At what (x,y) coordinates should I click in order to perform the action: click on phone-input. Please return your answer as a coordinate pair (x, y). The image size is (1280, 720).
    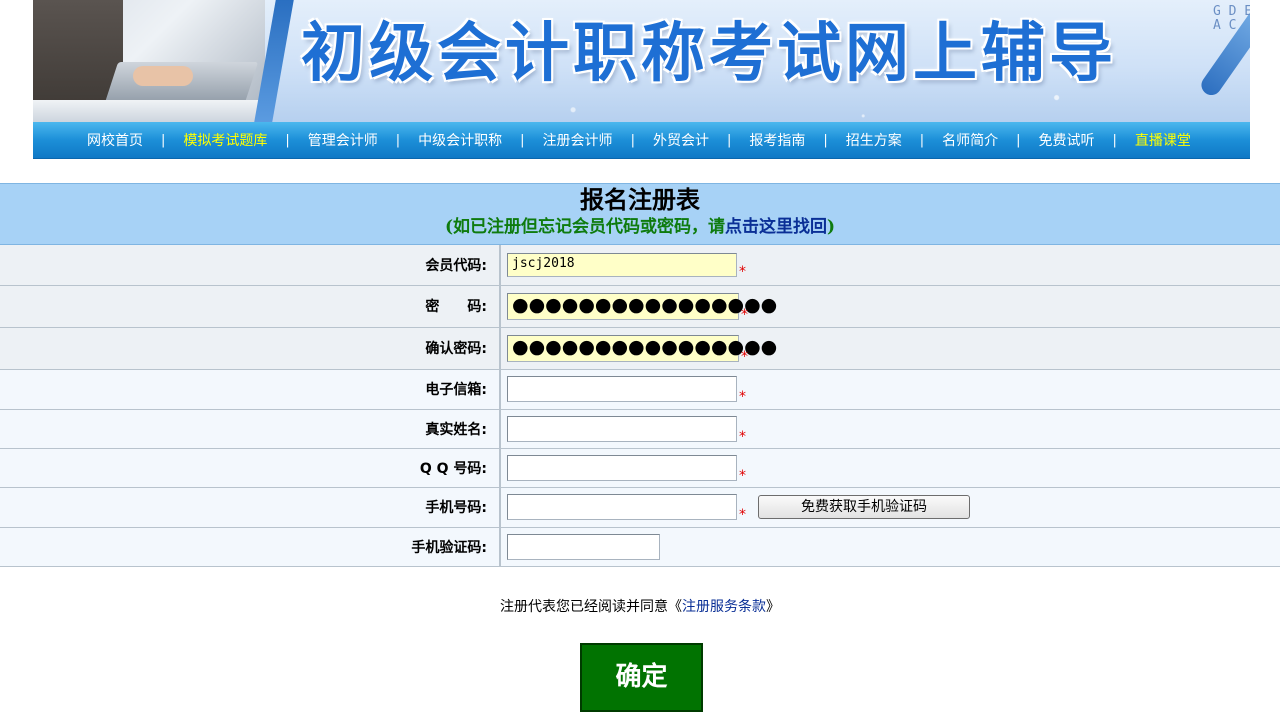
    Looking at the image, I should click on (622, 507).